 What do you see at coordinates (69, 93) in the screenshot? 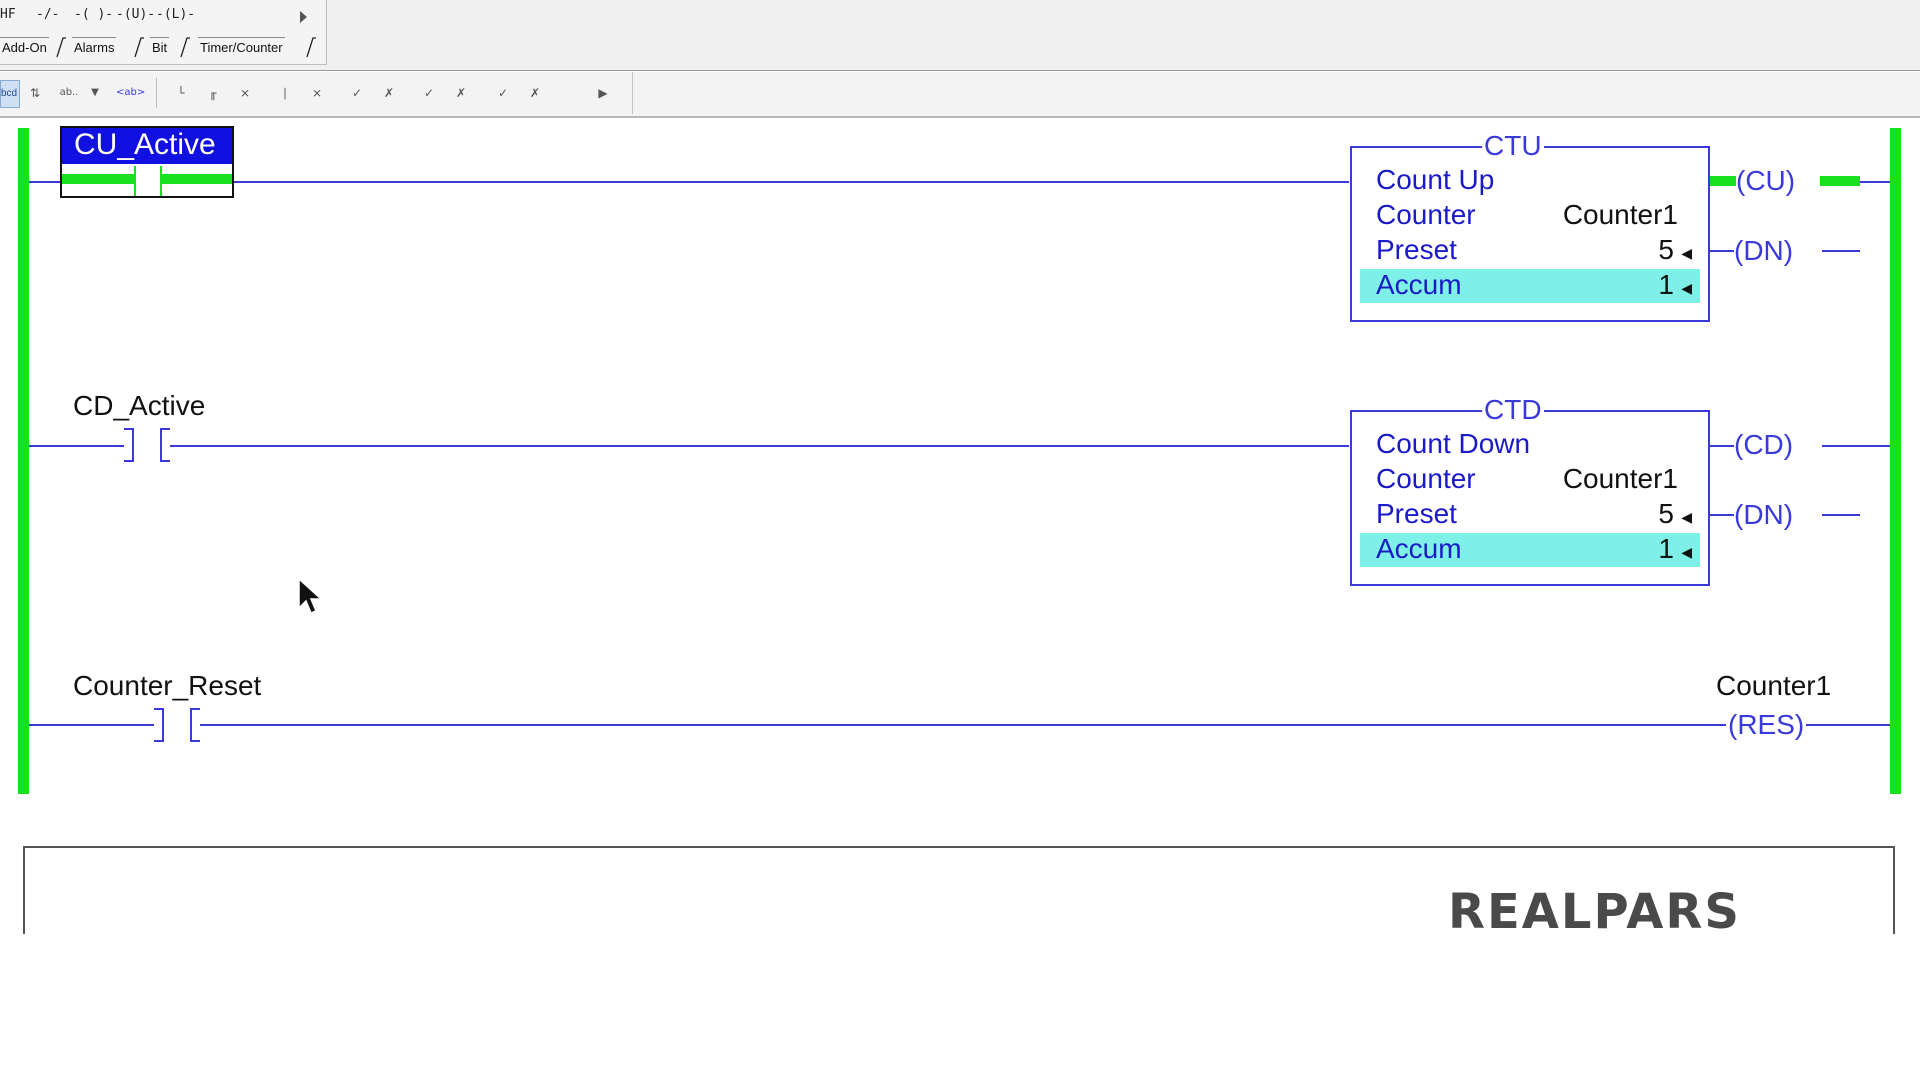
I see `ab-dropdown-icon: ab..` at bounding box center [69, 93].